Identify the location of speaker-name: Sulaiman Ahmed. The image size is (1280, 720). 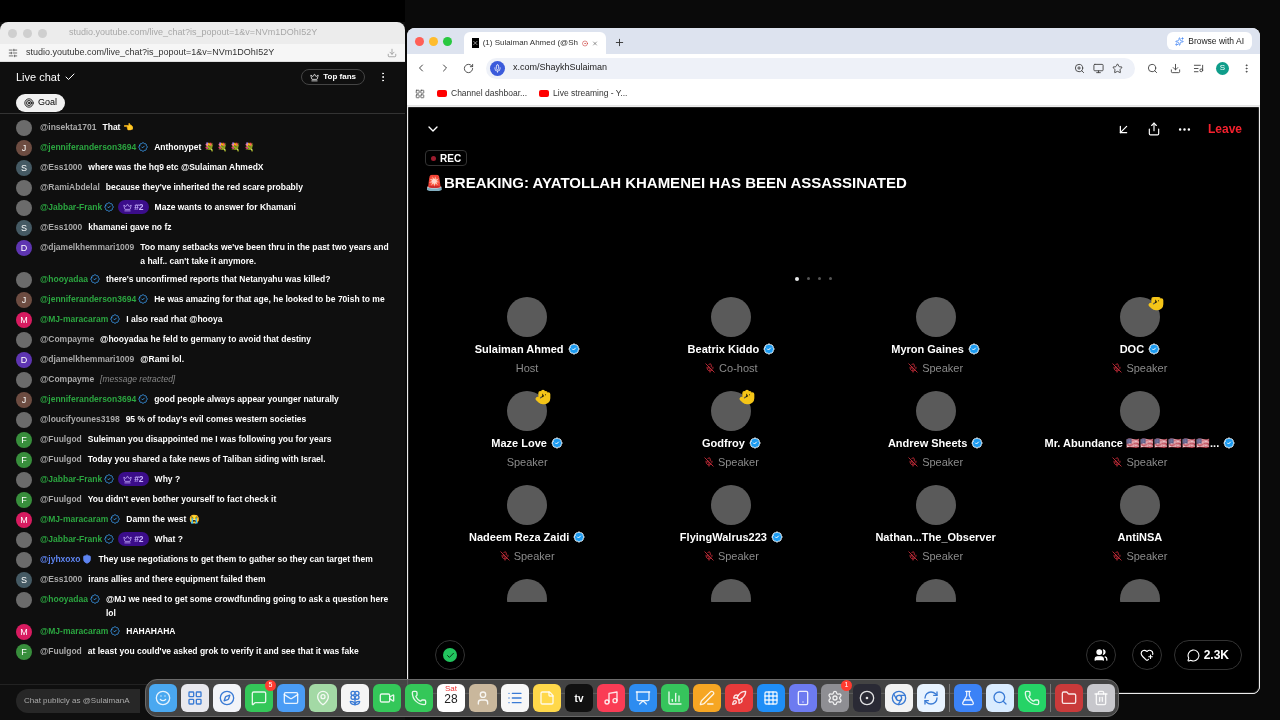
(519, 349).